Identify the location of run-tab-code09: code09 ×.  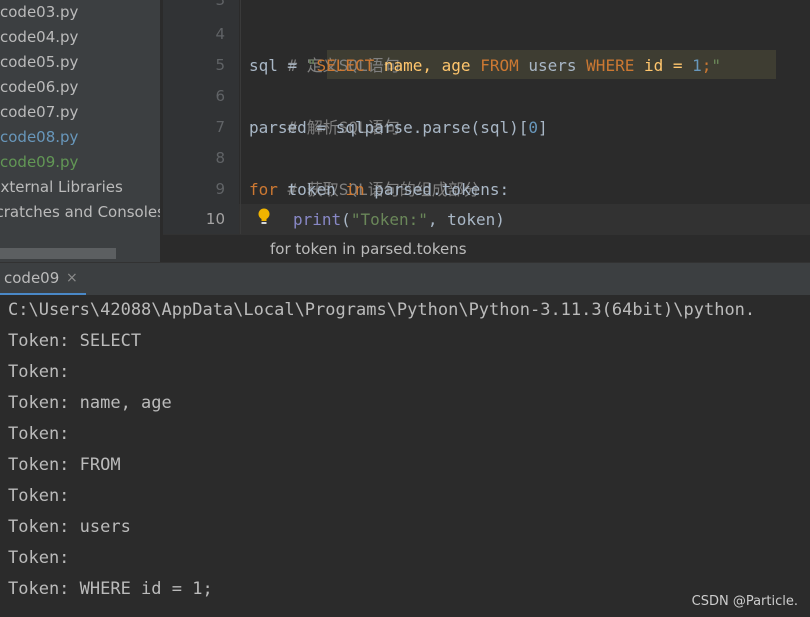
(43, 279).